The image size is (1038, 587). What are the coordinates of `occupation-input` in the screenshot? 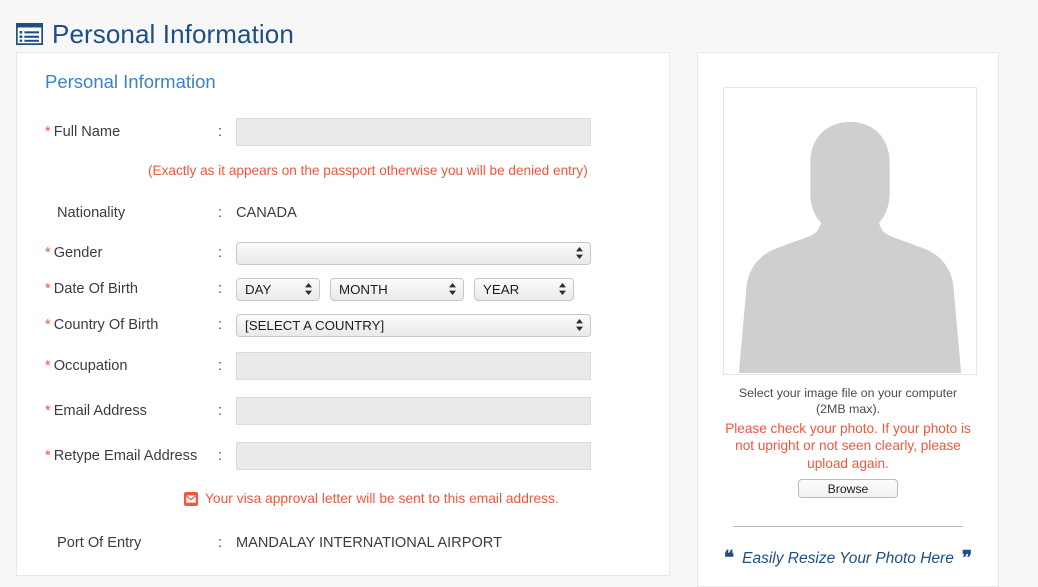 It's located at (413, 365).